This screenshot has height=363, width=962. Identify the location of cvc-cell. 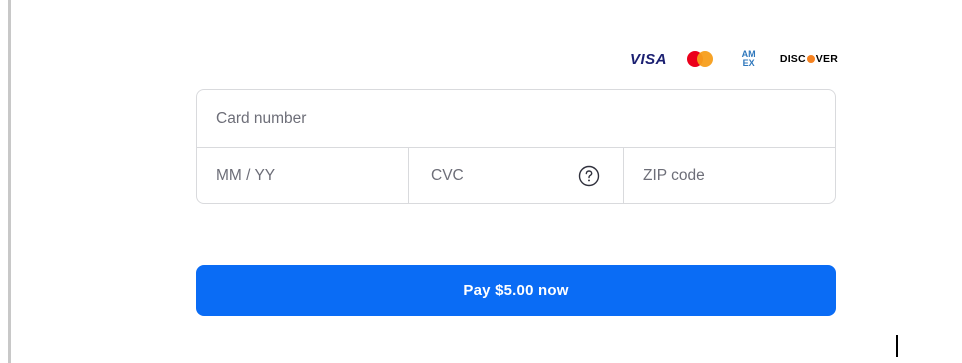
(516, 175).